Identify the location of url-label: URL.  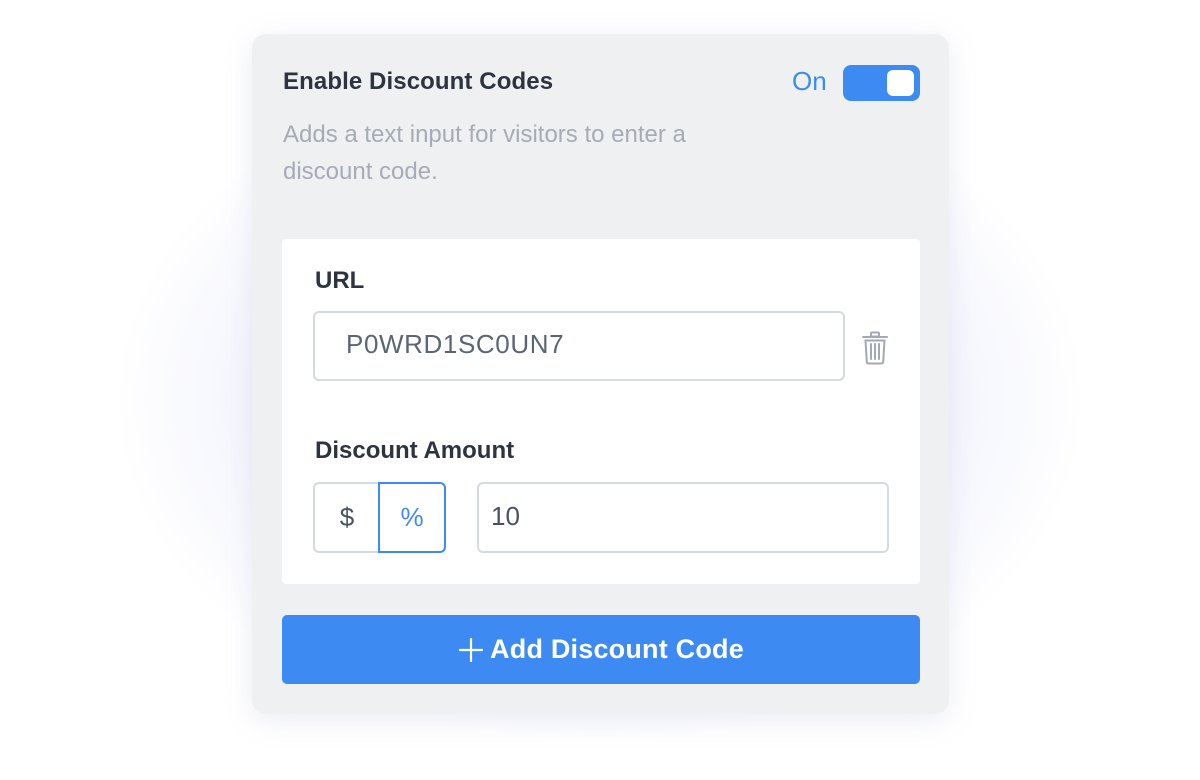
(340, 280).